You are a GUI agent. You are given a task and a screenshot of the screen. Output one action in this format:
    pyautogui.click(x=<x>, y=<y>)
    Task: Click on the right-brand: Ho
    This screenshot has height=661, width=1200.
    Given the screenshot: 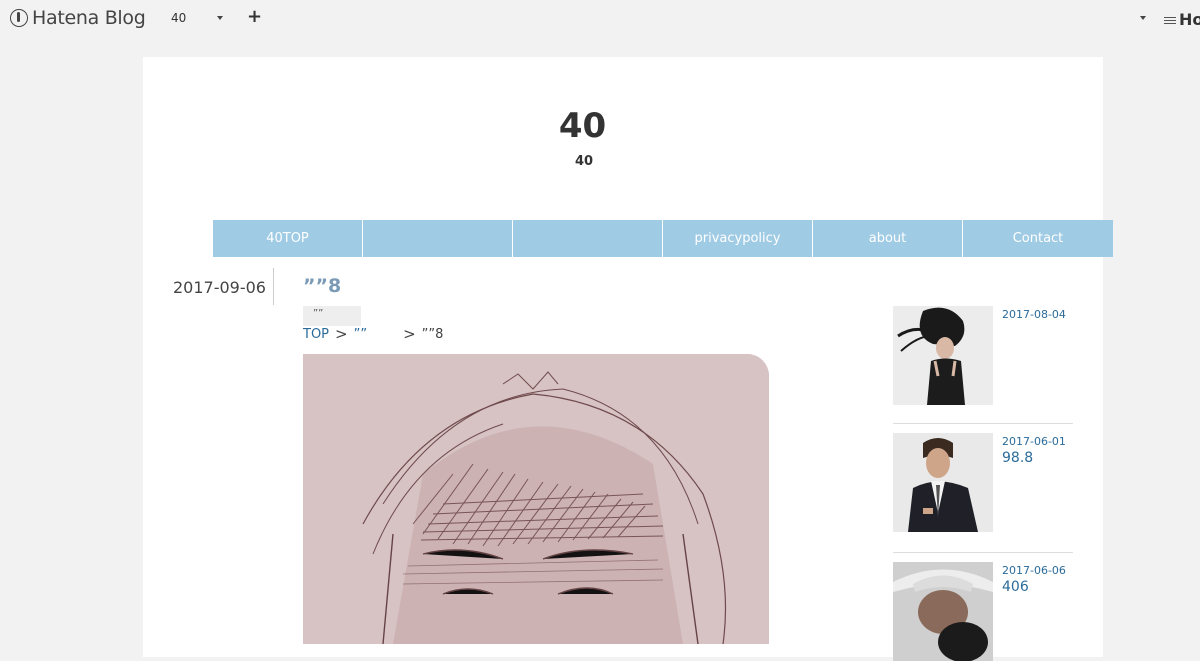 What is the action you would take?
    pyautogui.click(x=1189, y=19)
    